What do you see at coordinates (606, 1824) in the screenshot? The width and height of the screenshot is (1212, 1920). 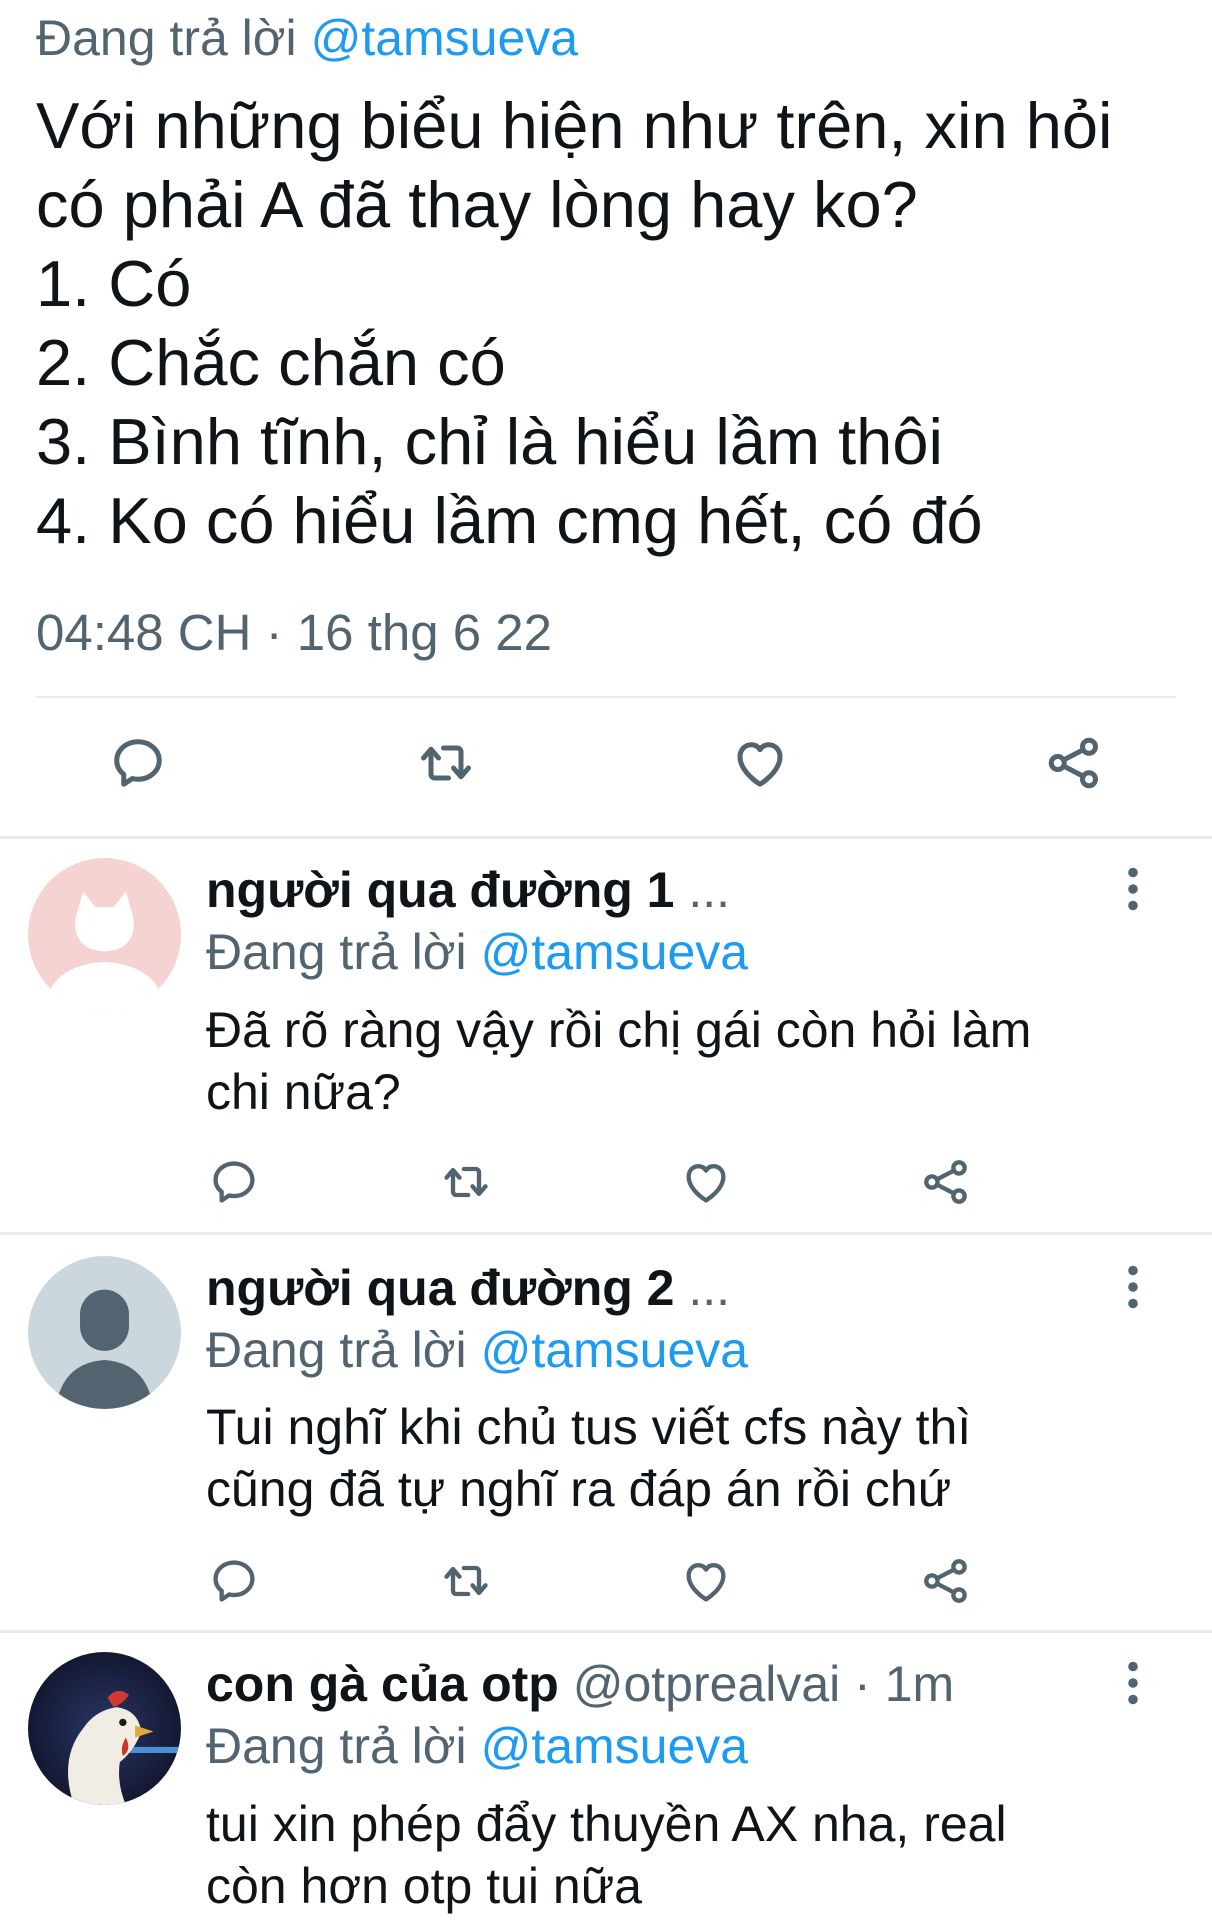 I see `reply-line: tui xin phép đẩy thuyền AX nha, real` at bounding box center [606, 1824].